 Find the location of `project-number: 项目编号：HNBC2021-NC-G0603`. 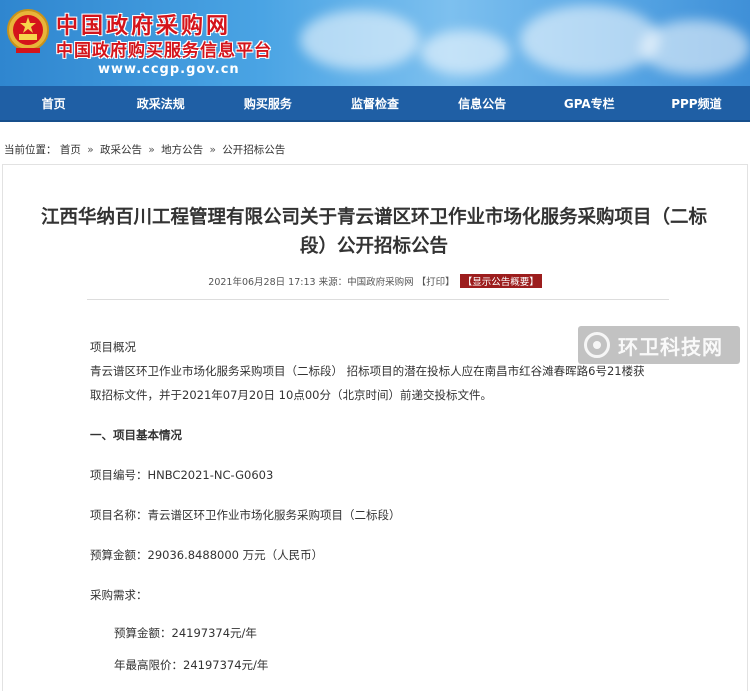

project-number: 项目编号：HNBC2021-NC-G0603 is located at coordinates (182, 475).